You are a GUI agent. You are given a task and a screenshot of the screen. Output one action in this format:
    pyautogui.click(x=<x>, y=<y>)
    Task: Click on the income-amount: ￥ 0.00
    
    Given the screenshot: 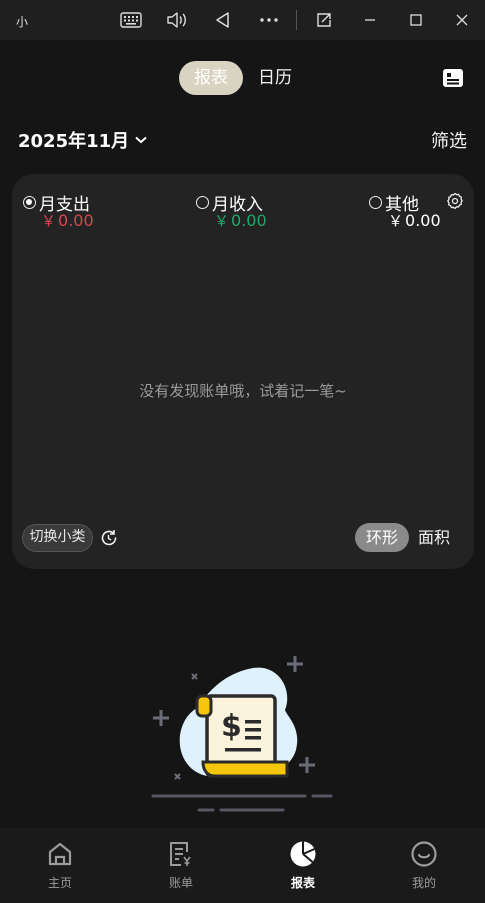 What is the action you would take?
    pyautogui.click(x=240, y=220)
    